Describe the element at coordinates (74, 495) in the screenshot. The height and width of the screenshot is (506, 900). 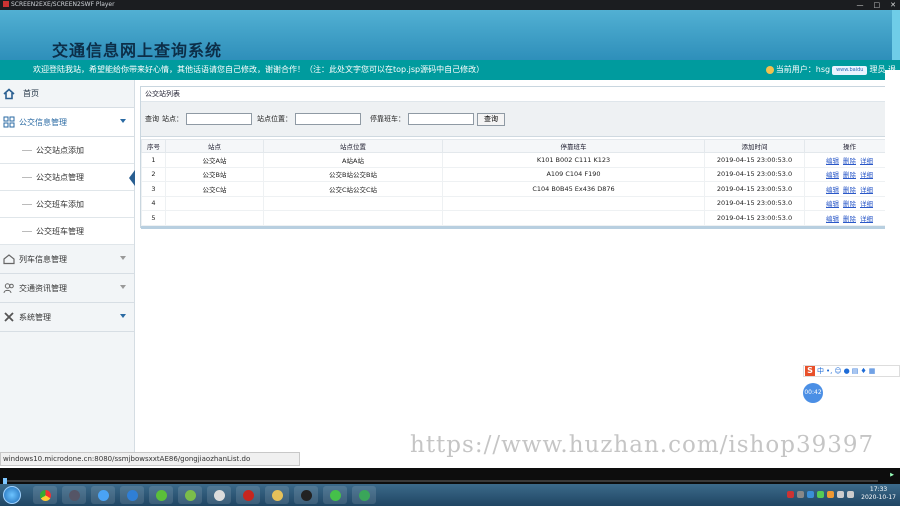
I see `media-icon` at that location.